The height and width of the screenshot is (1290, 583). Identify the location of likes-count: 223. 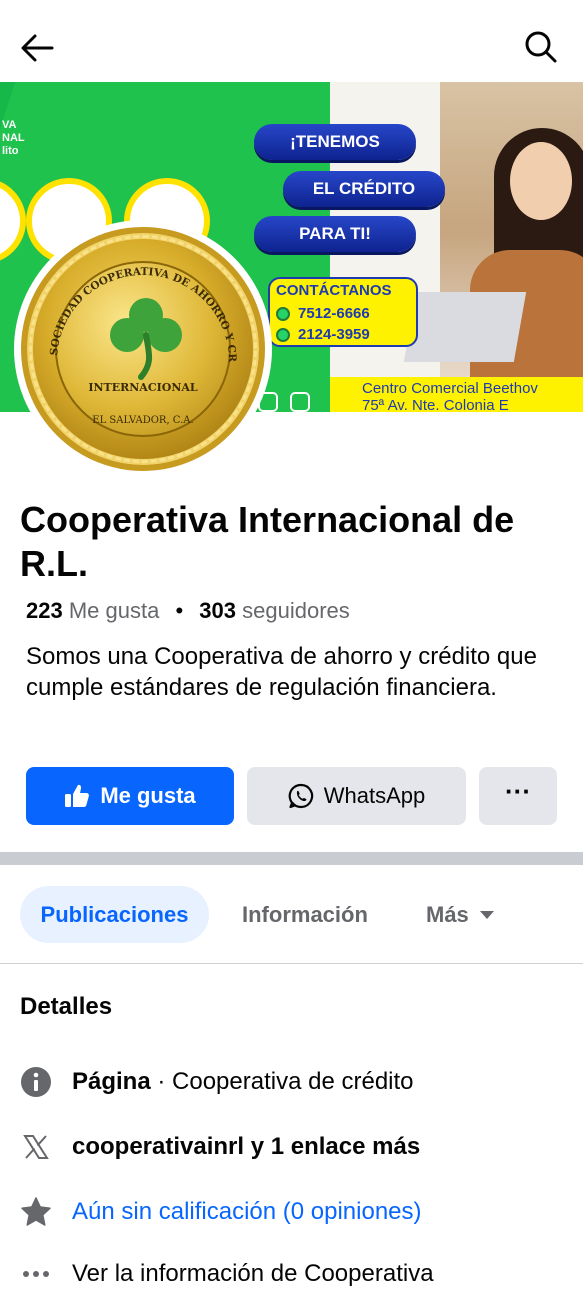
(44, 610).